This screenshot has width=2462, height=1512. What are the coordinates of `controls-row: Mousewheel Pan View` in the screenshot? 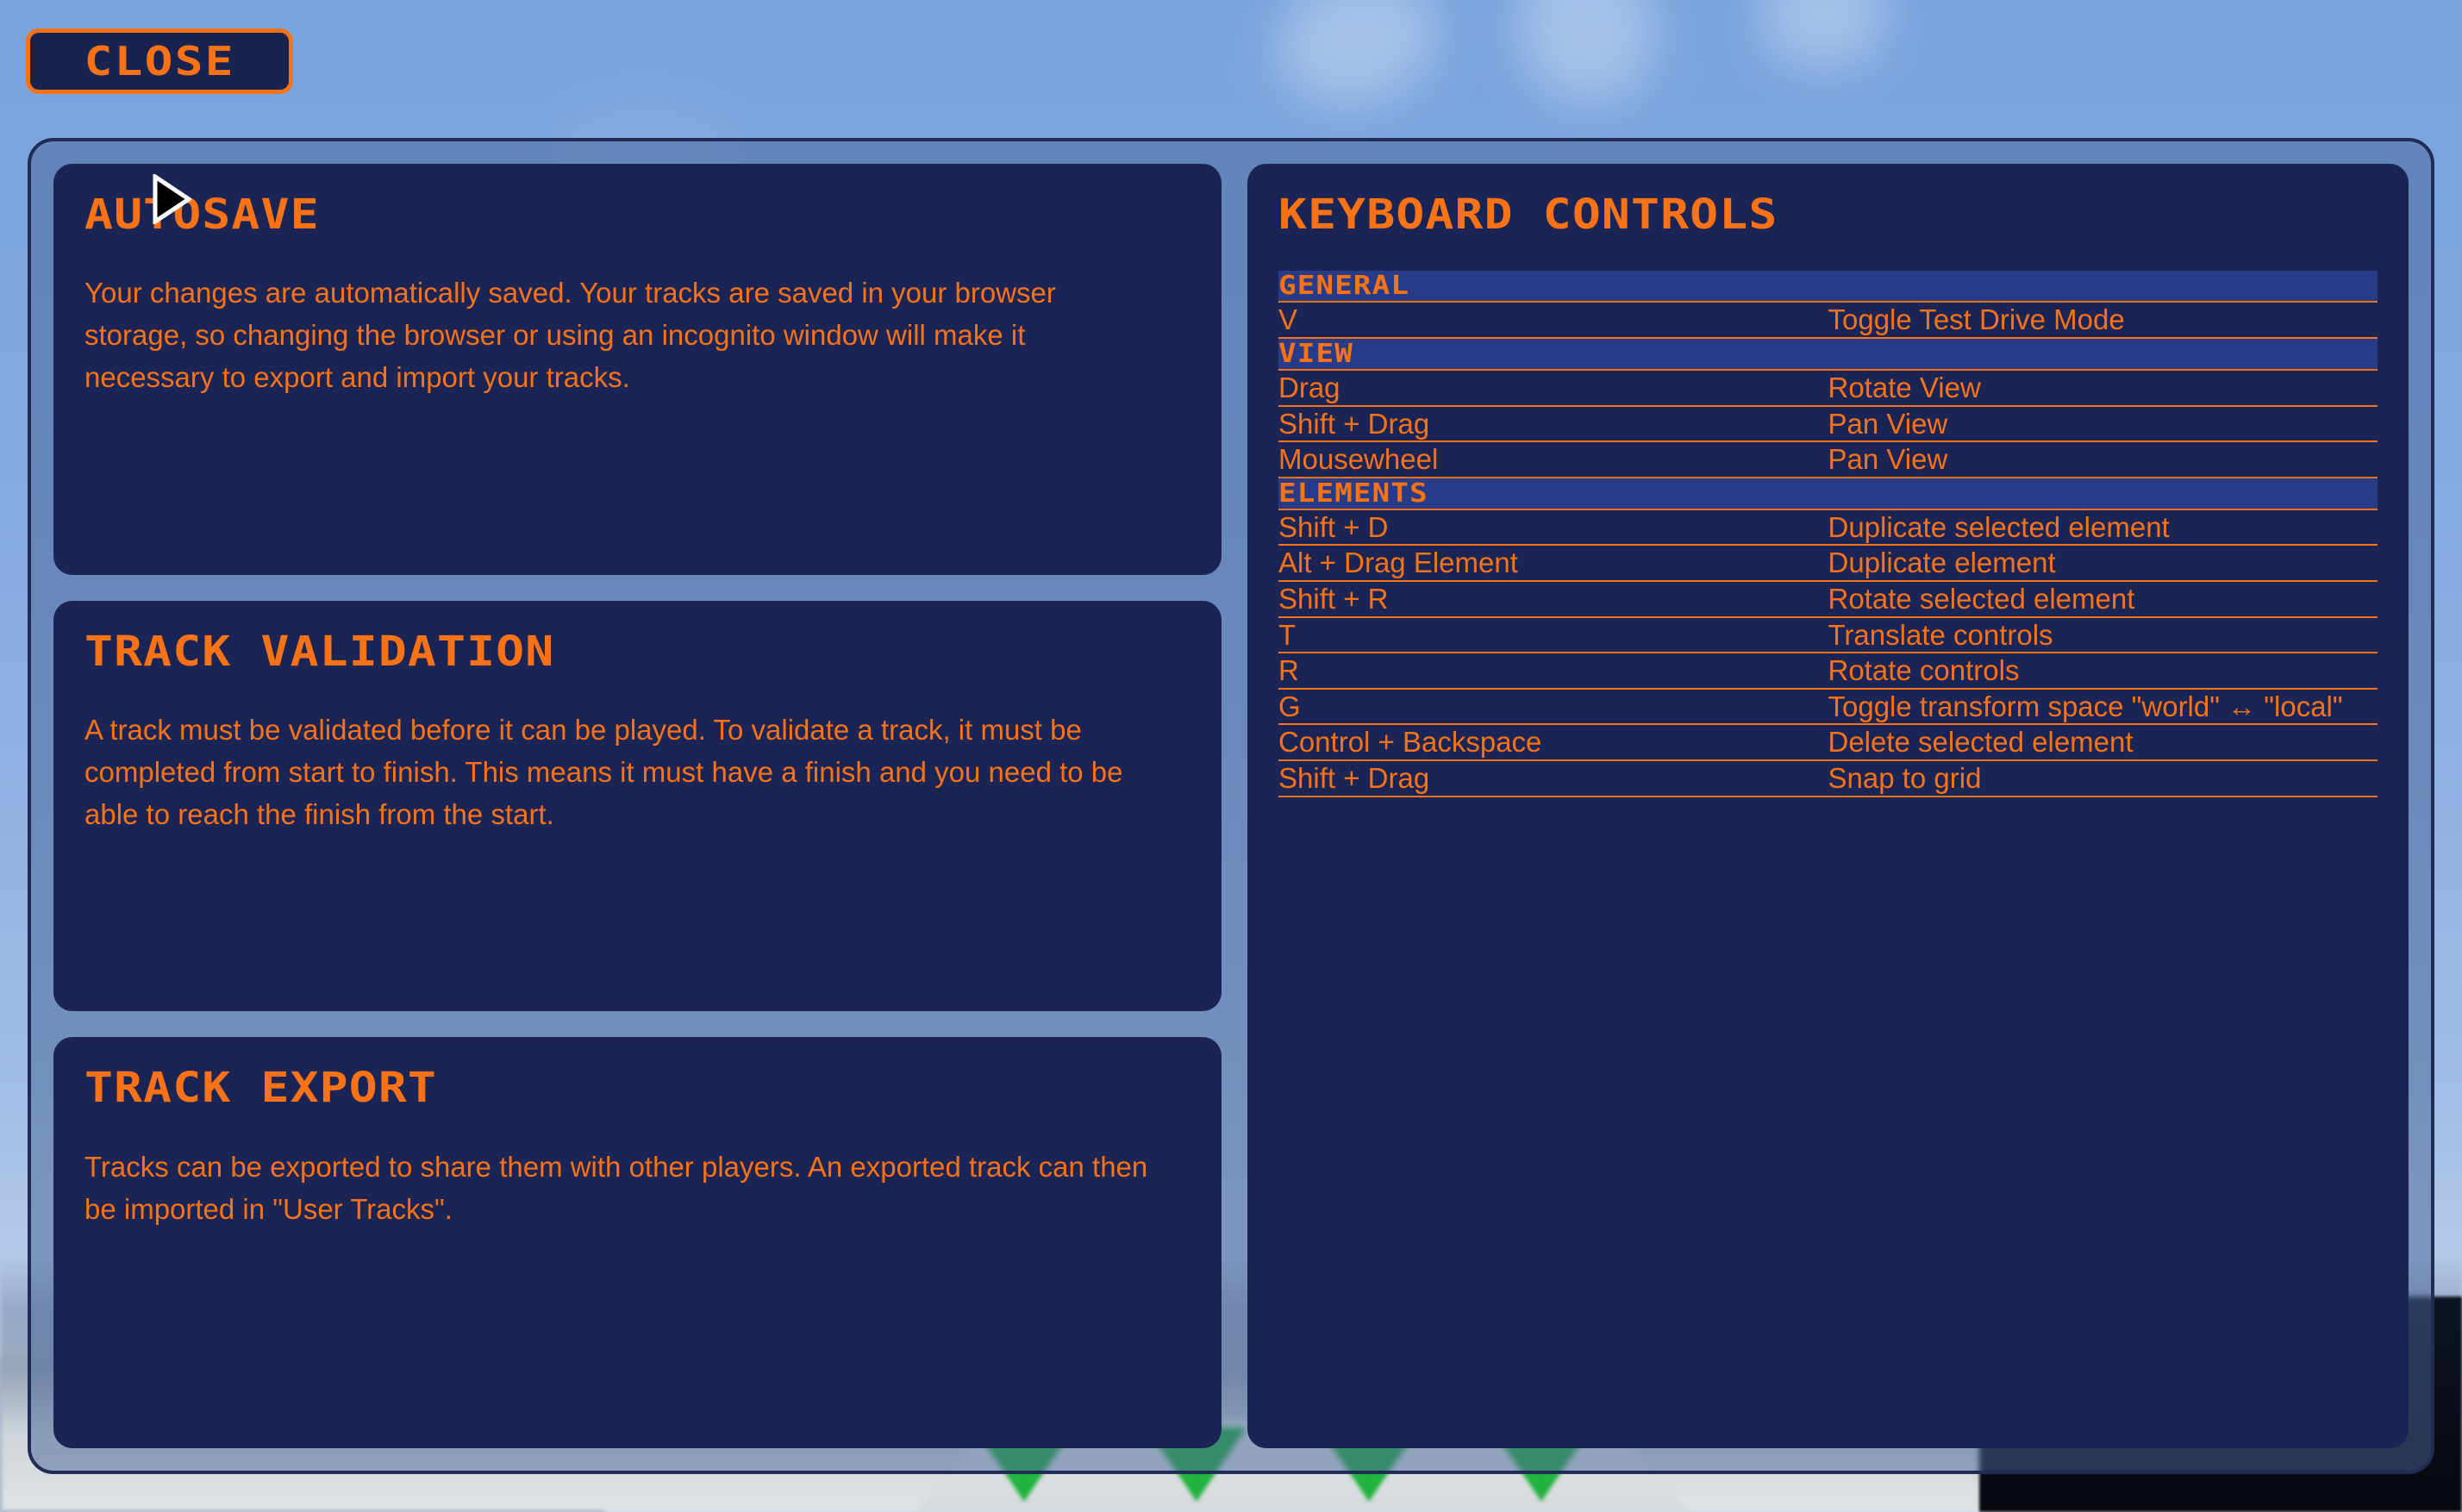 It's located at (1828, 459).